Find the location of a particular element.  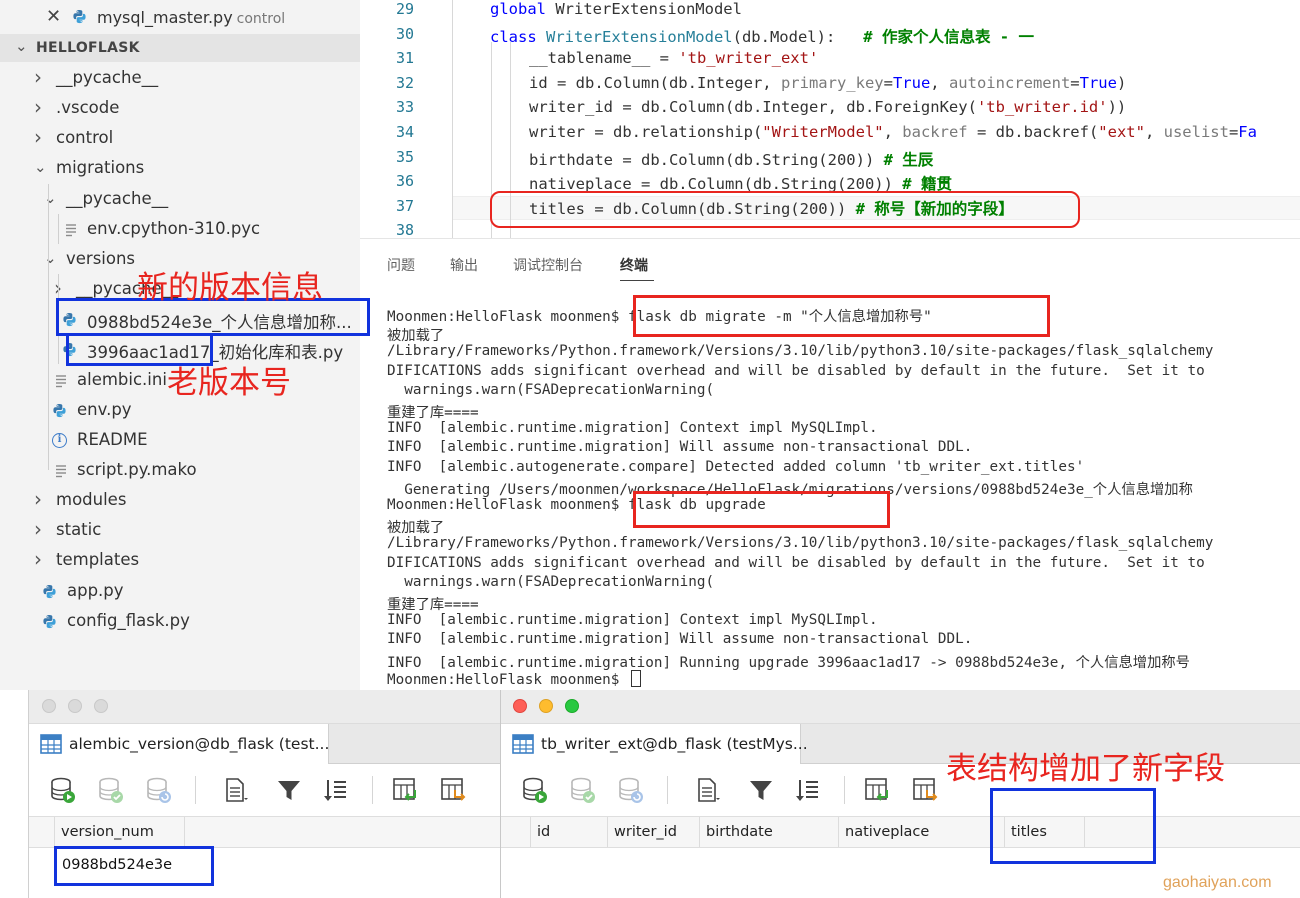

tree-item: config_flask.py is located at coordinates (180, 622).